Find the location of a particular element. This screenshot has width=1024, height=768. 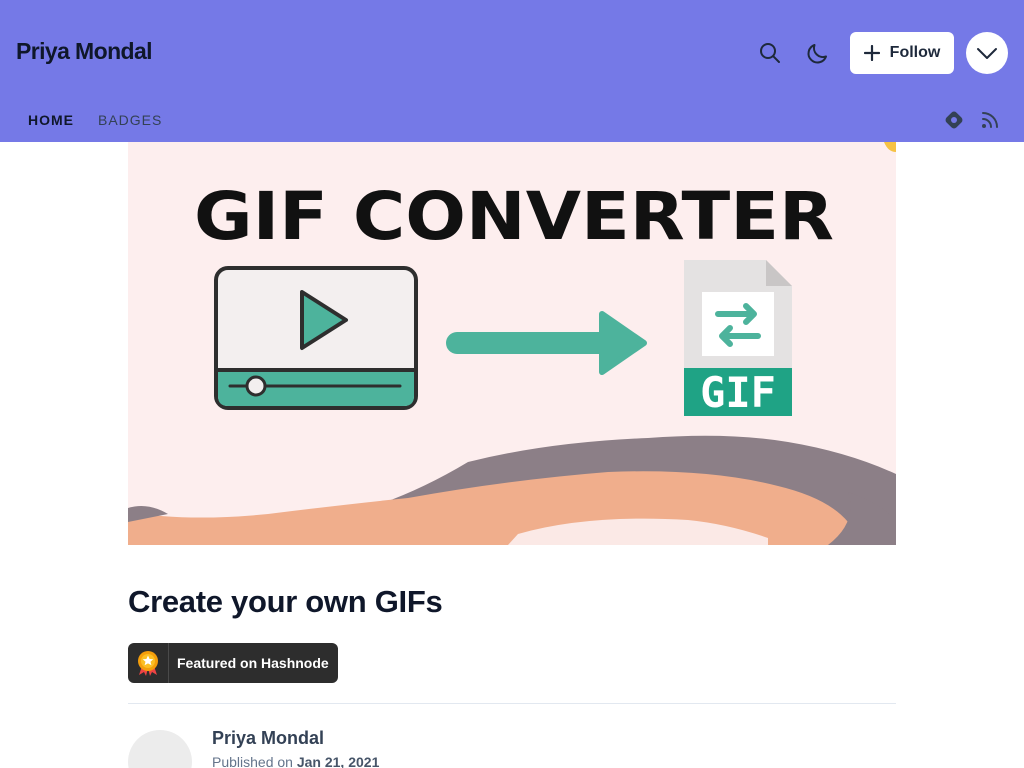

publish-info: Published on Jan 21, 2021 is located at coordinates (295, 761).